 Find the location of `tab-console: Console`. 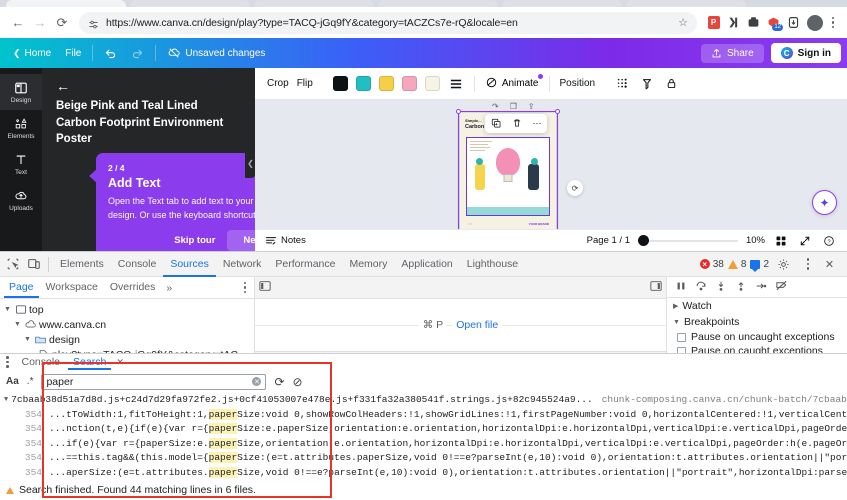

tab-console: Console is located at coordinates (137, 264).